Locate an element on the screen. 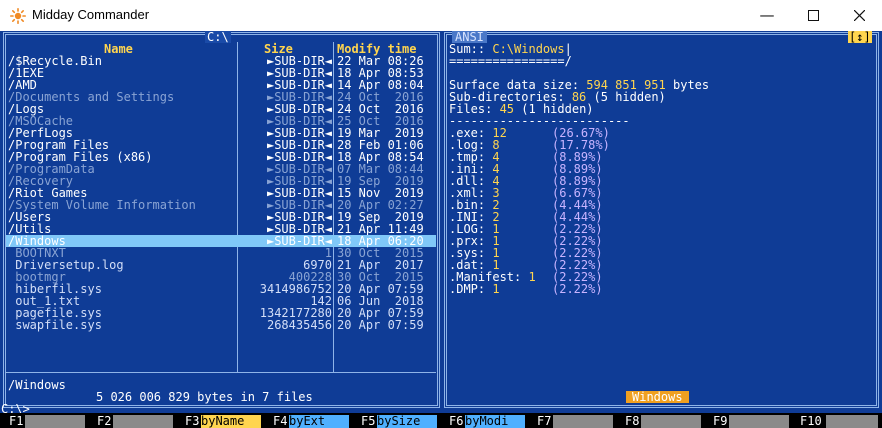 Image resolution: width=882 pixels, height=428 pixels. function-key-label: byName is located at coordinates (231, 421).